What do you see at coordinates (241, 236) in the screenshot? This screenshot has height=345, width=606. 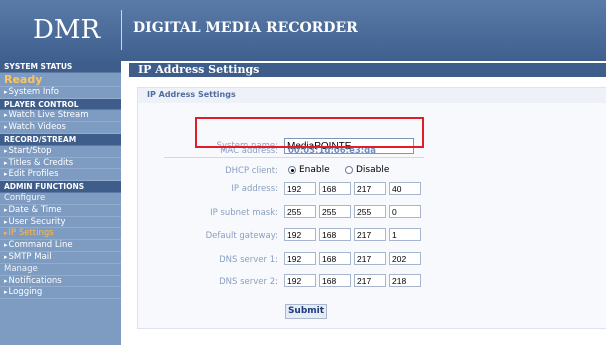 I see `default-gateway-label: Default gateway:` at bounding box center [241, 236].